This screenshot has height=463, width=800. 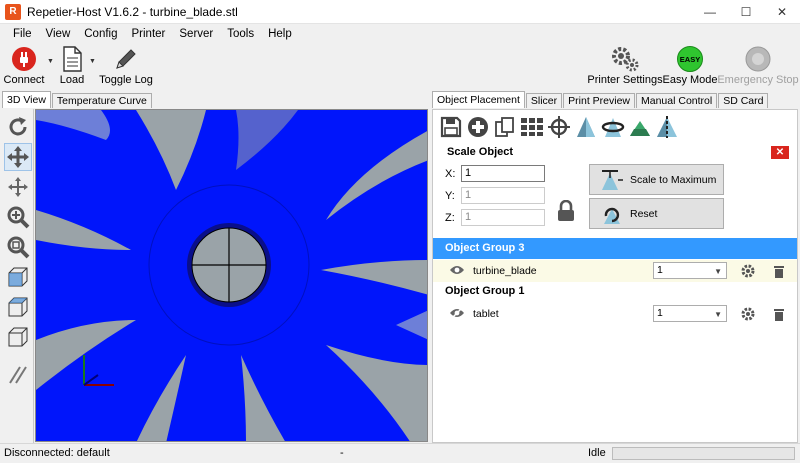 I want to click on printer-settings-label: Printer Settings, so click(x=625, y=80).